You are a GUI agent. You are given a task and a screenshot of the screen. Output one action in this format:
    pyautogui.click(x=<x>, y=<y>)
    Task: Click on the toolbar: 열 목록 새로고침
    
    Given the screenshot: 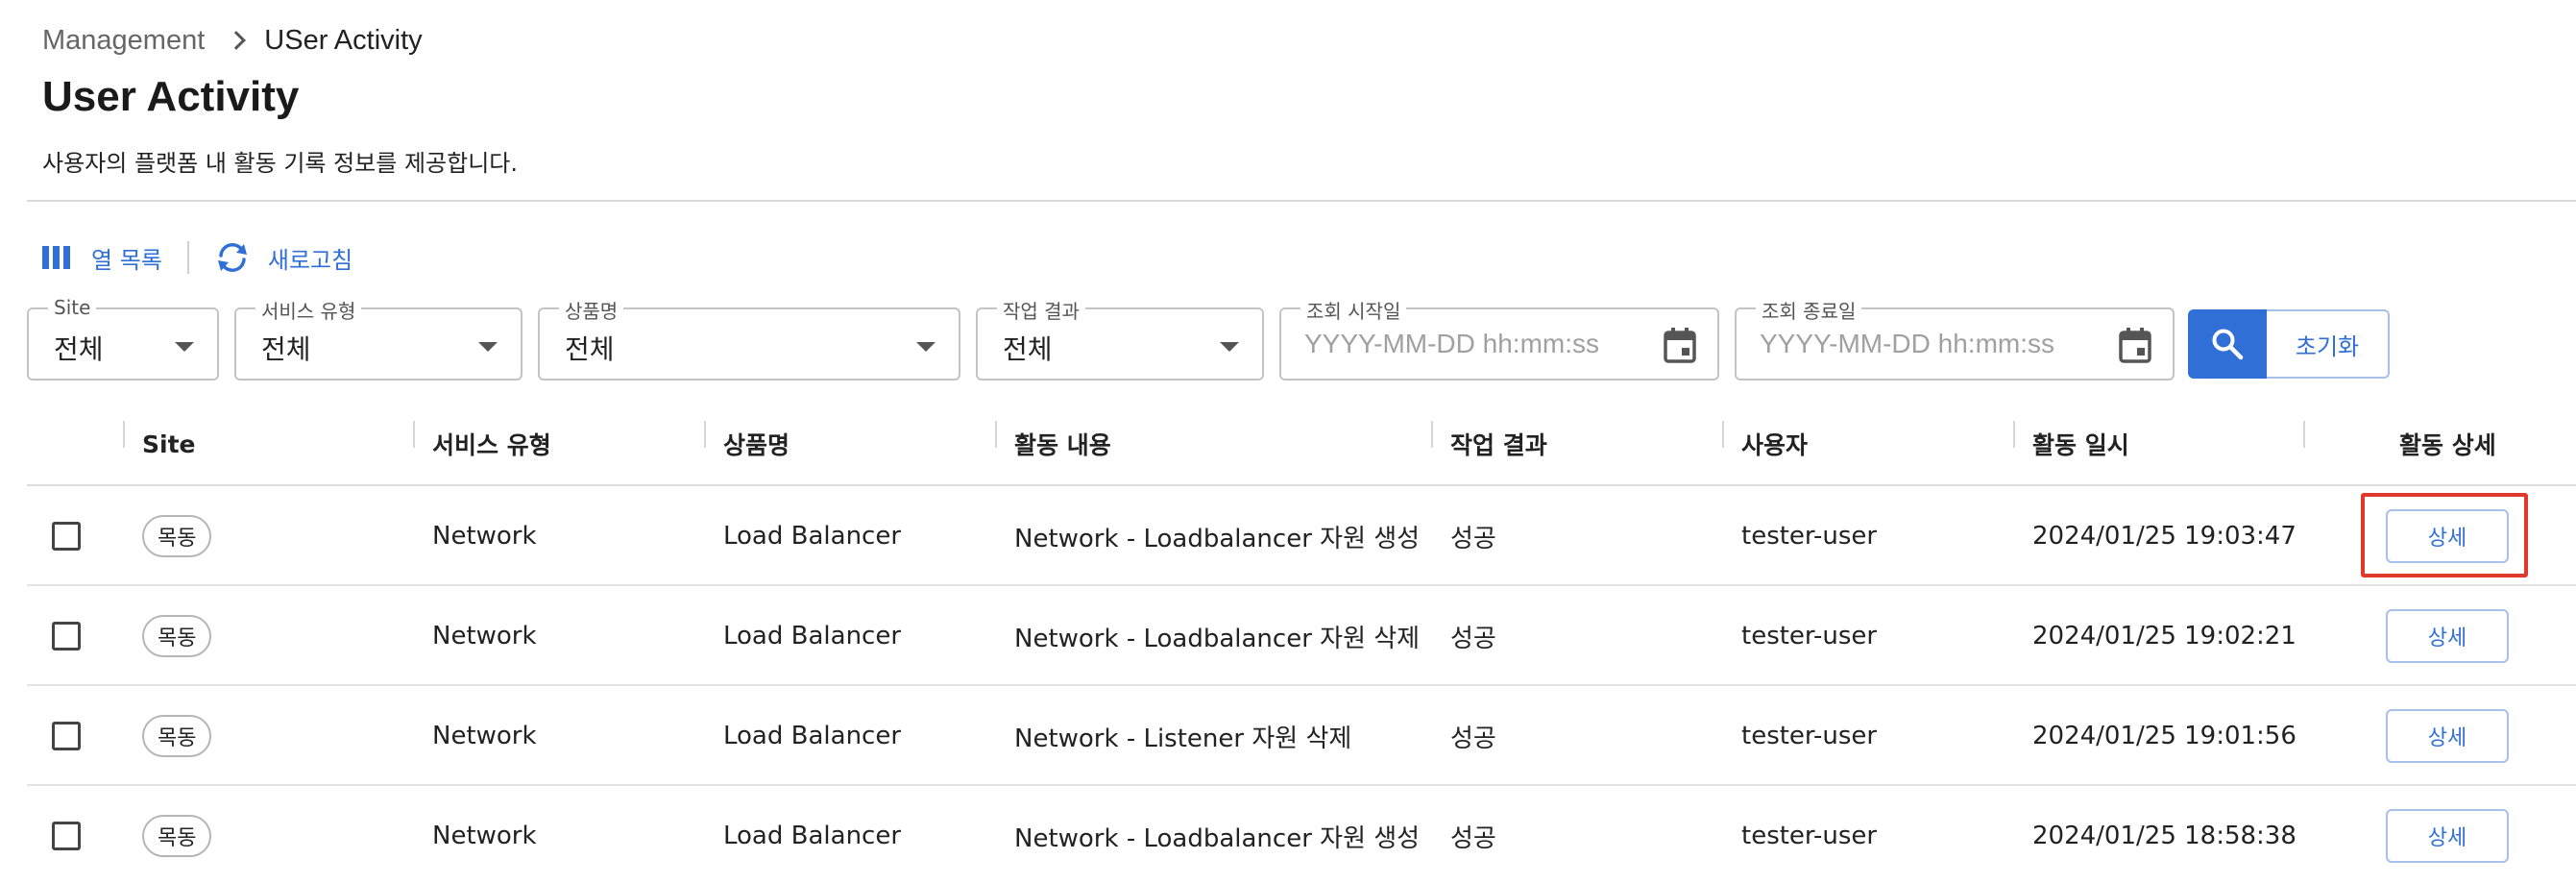 What is the action you would take?
    pyautogui.click(x=197, y=257)
    